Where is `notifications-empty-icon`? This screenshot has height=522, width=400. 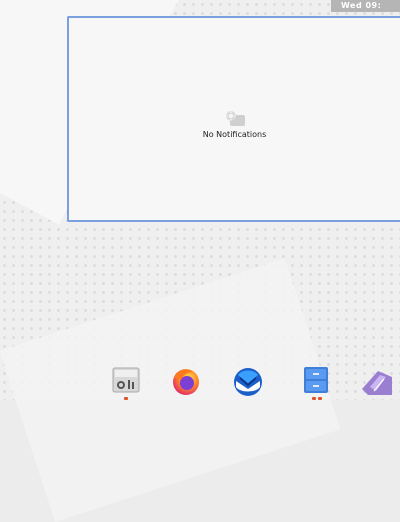
notifications-empty-icon is located at coordinates (235, 118).